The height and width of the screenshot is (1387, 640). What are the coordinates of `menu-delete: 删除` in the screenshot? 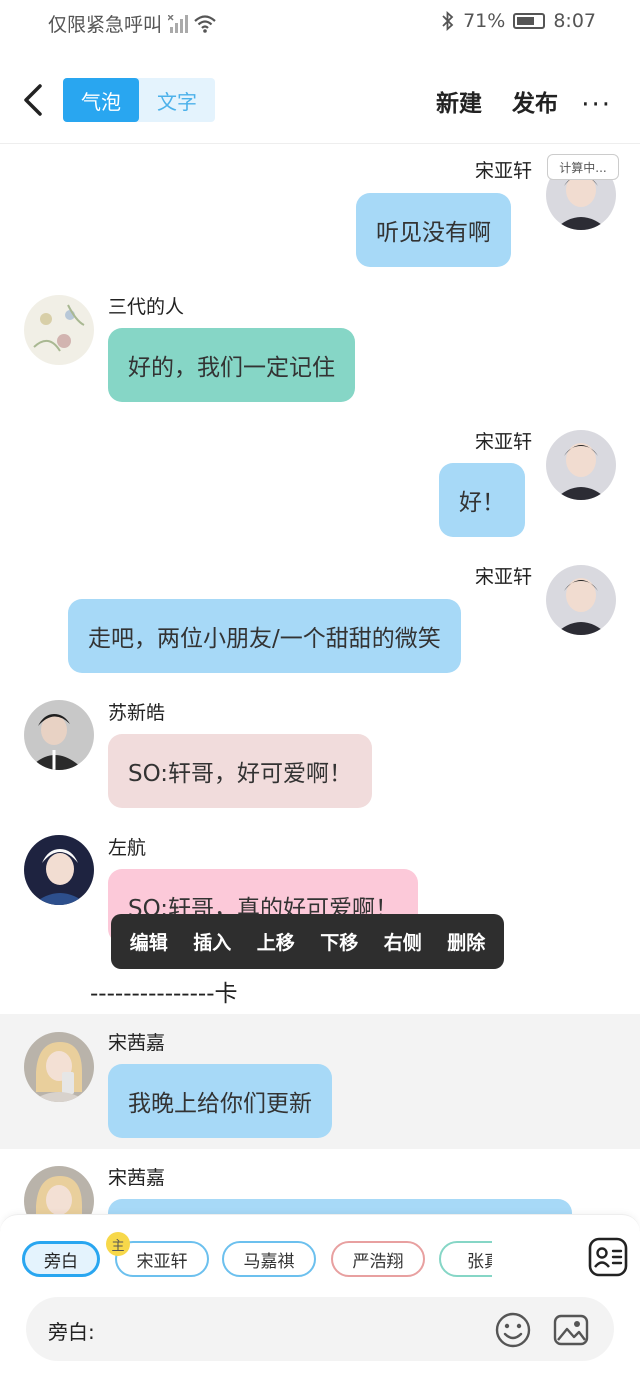 It's located at (466, 941).